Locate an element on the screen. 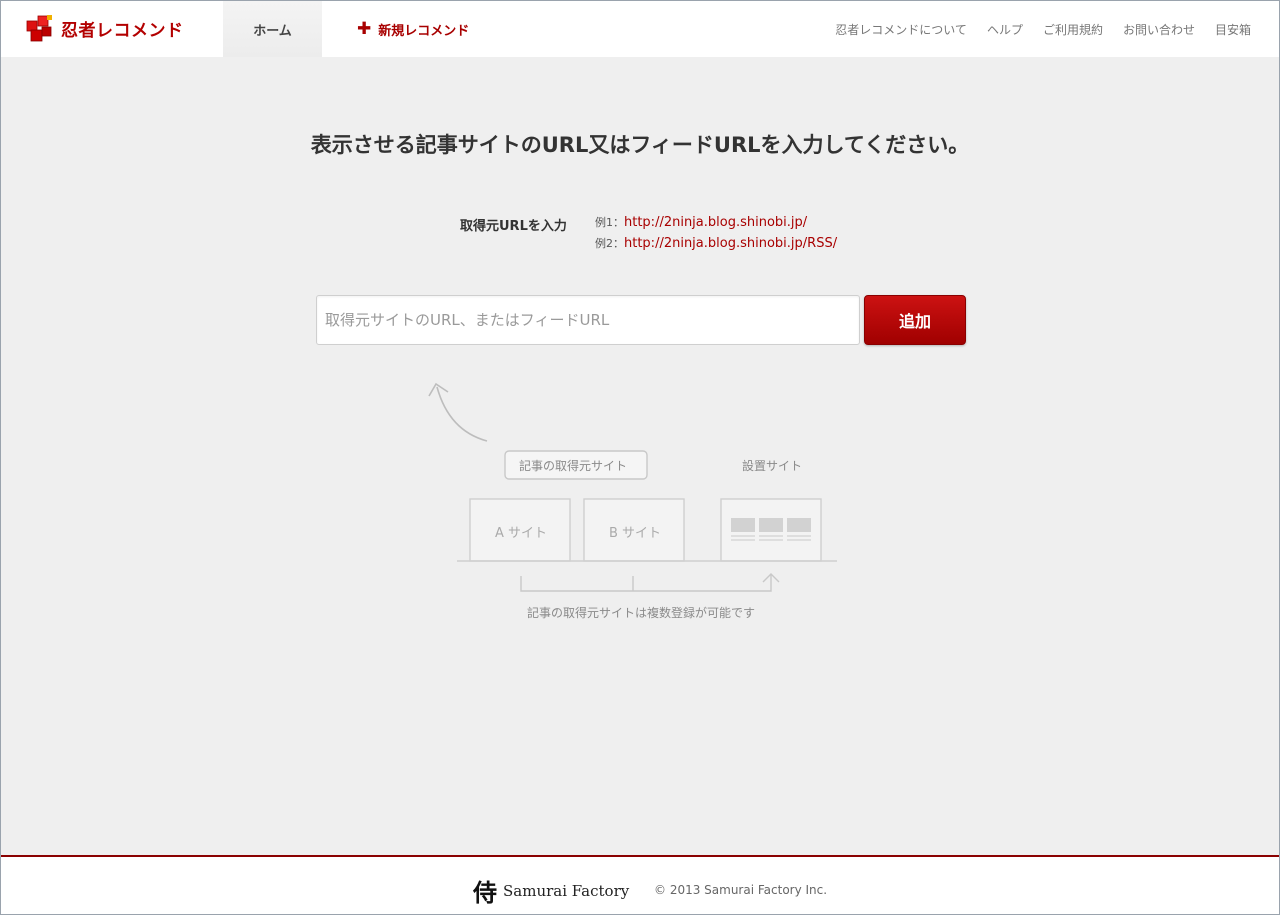 The height and width of the screenshot is (915, 1280). source-url-label: 取得元URLを入力 is located at coordinates (513, 226).